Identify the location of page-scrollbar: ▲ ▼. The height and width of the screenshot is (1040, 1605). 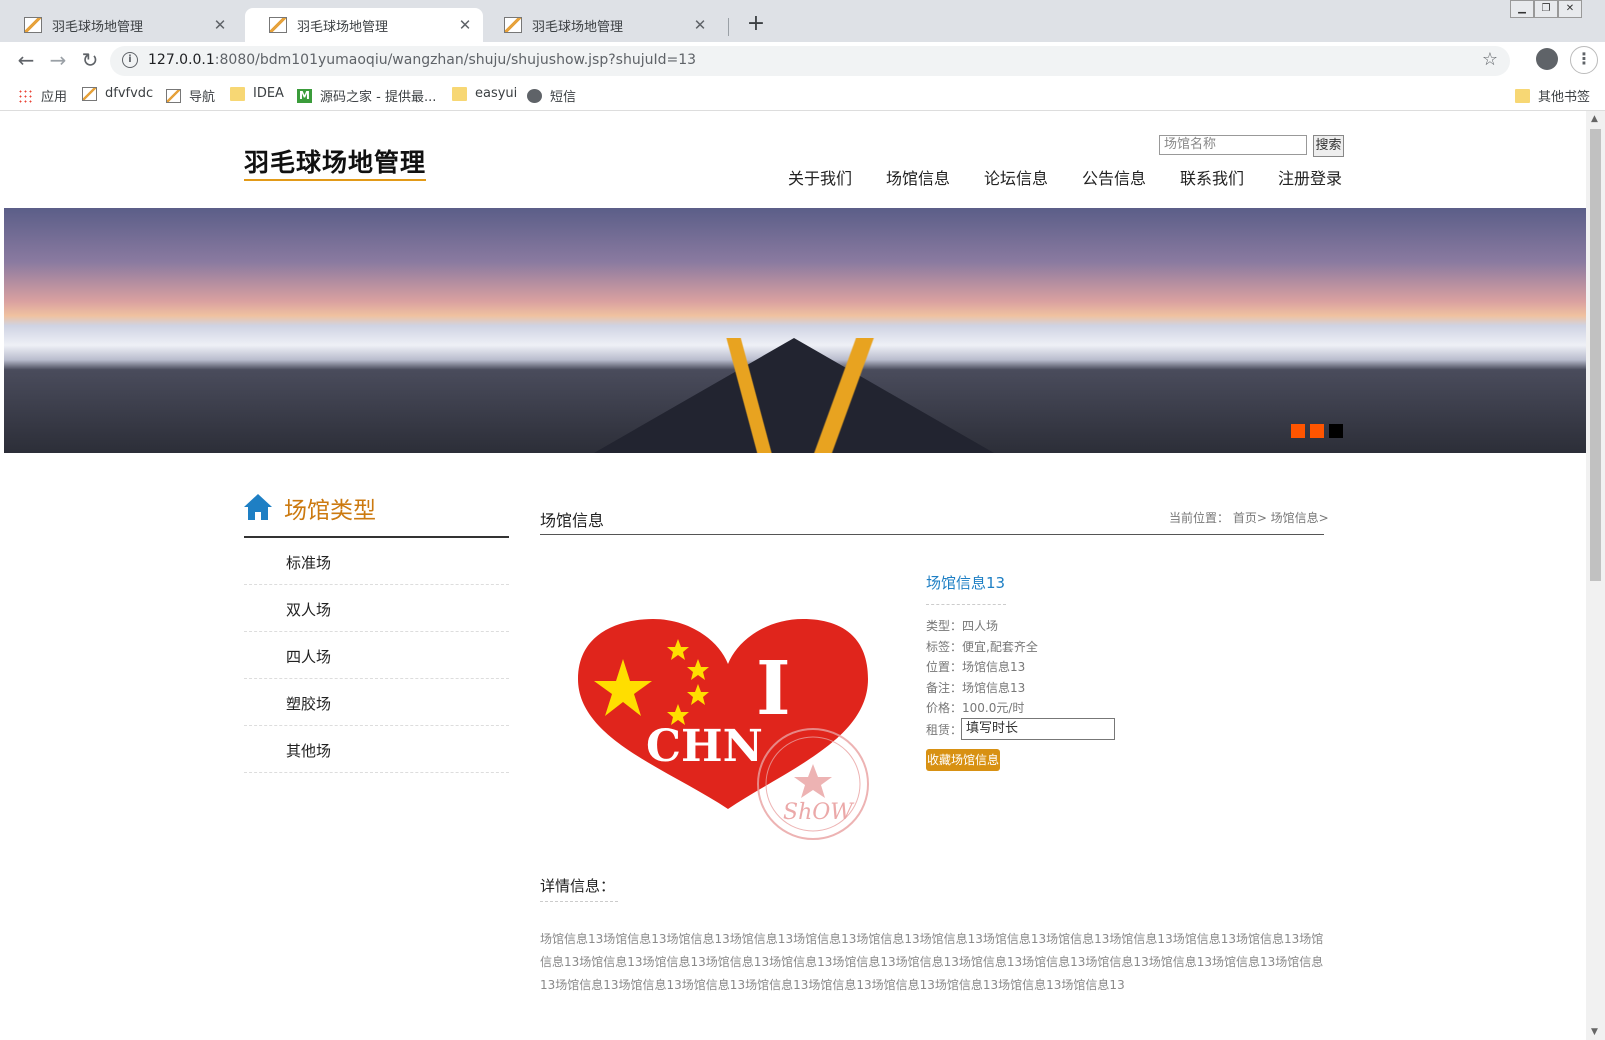
(1595, 575).